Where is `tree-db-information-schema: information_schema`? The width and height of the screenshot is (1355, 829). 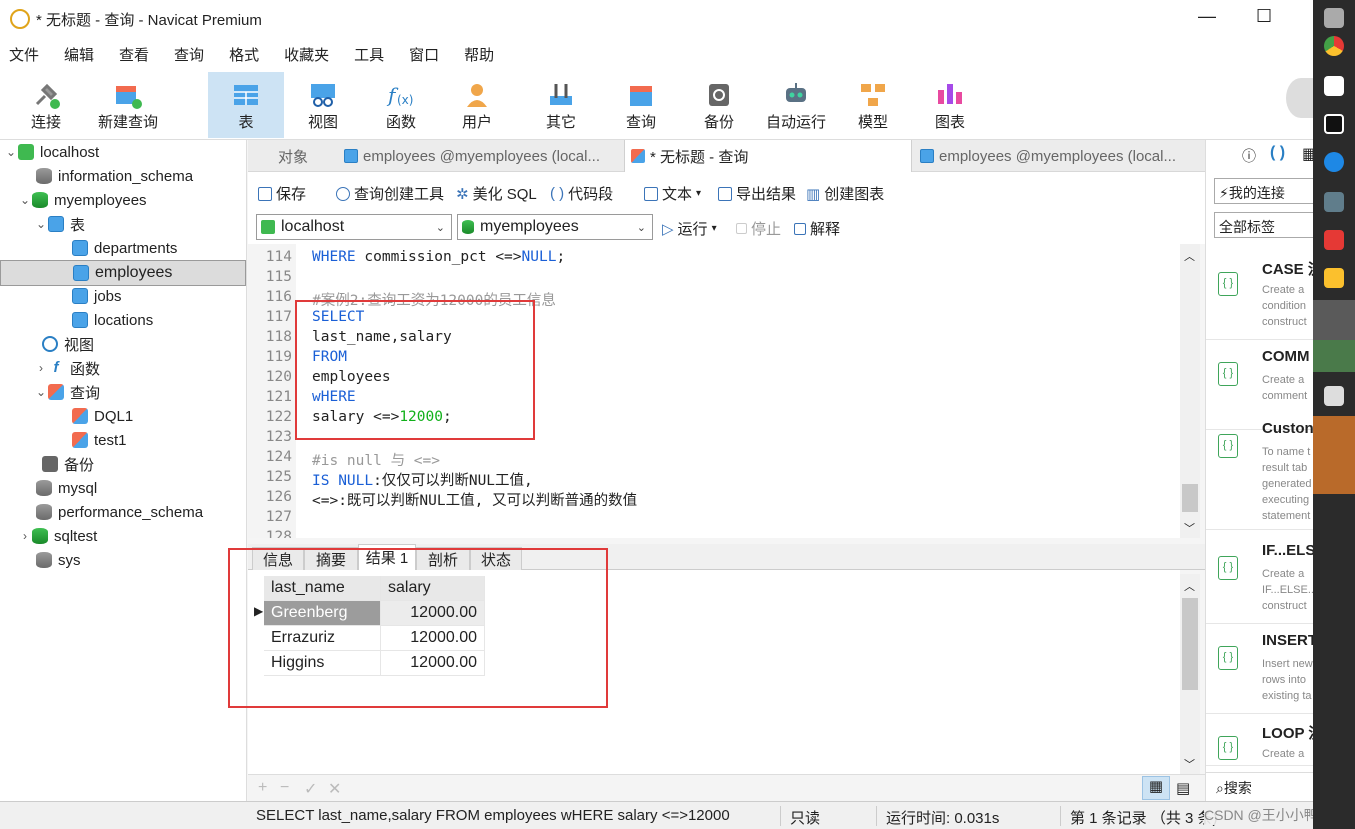 tree-db-information-schema: information_schema is located at coordinates (107, 176).